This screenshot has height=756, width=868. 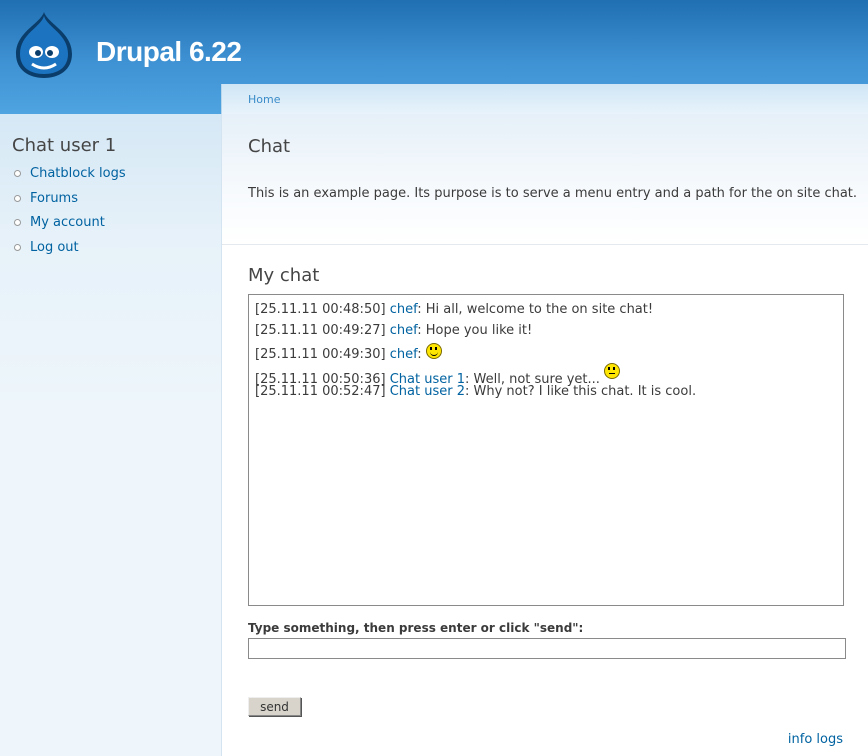 What do you see at coordinates (284, 275) in the screenshot?
I see `chat-title: My chat` at bounding box center [284, 275].